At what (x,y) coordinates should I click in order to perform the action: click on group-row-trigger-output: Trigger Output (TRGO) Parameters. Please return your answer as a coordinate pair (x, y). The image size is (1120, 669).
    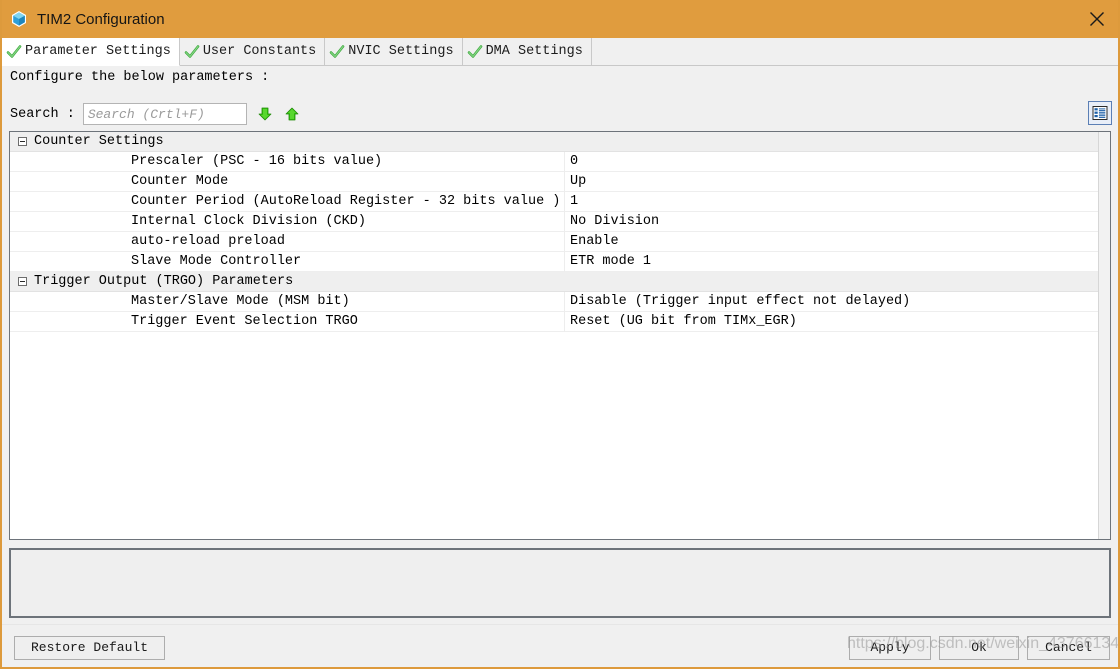
    Looking at the image, I should click on (554, 282).